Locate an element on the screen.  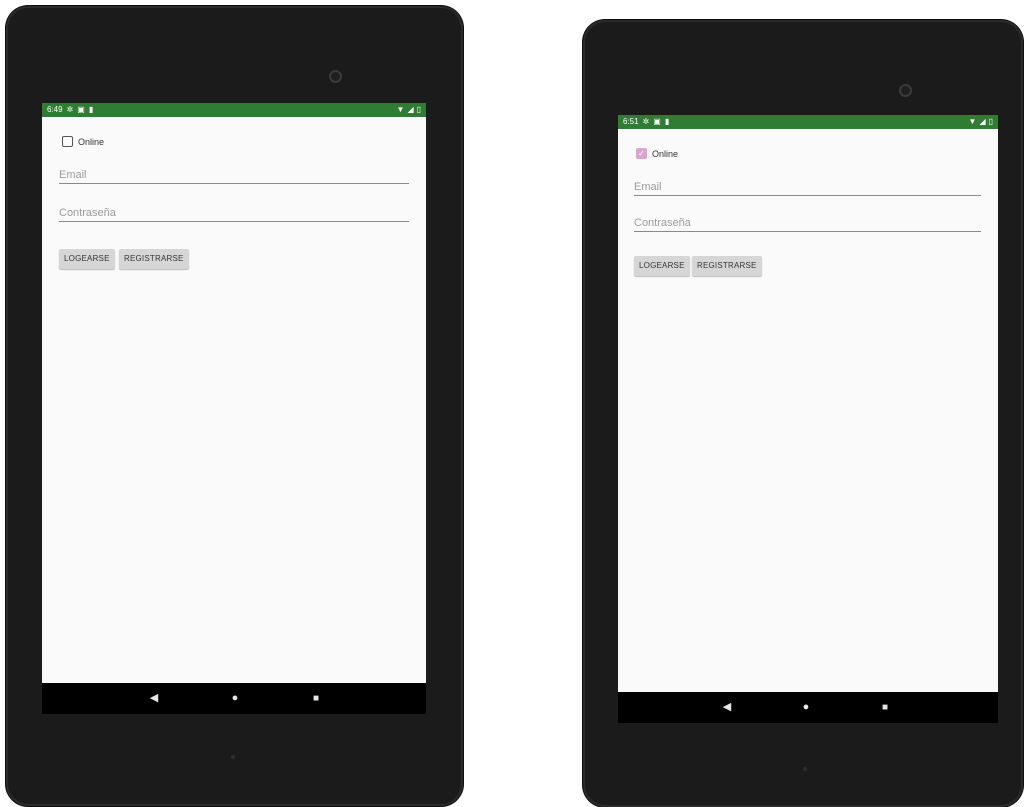
online-checkbox is located at coordinates (67, 141).